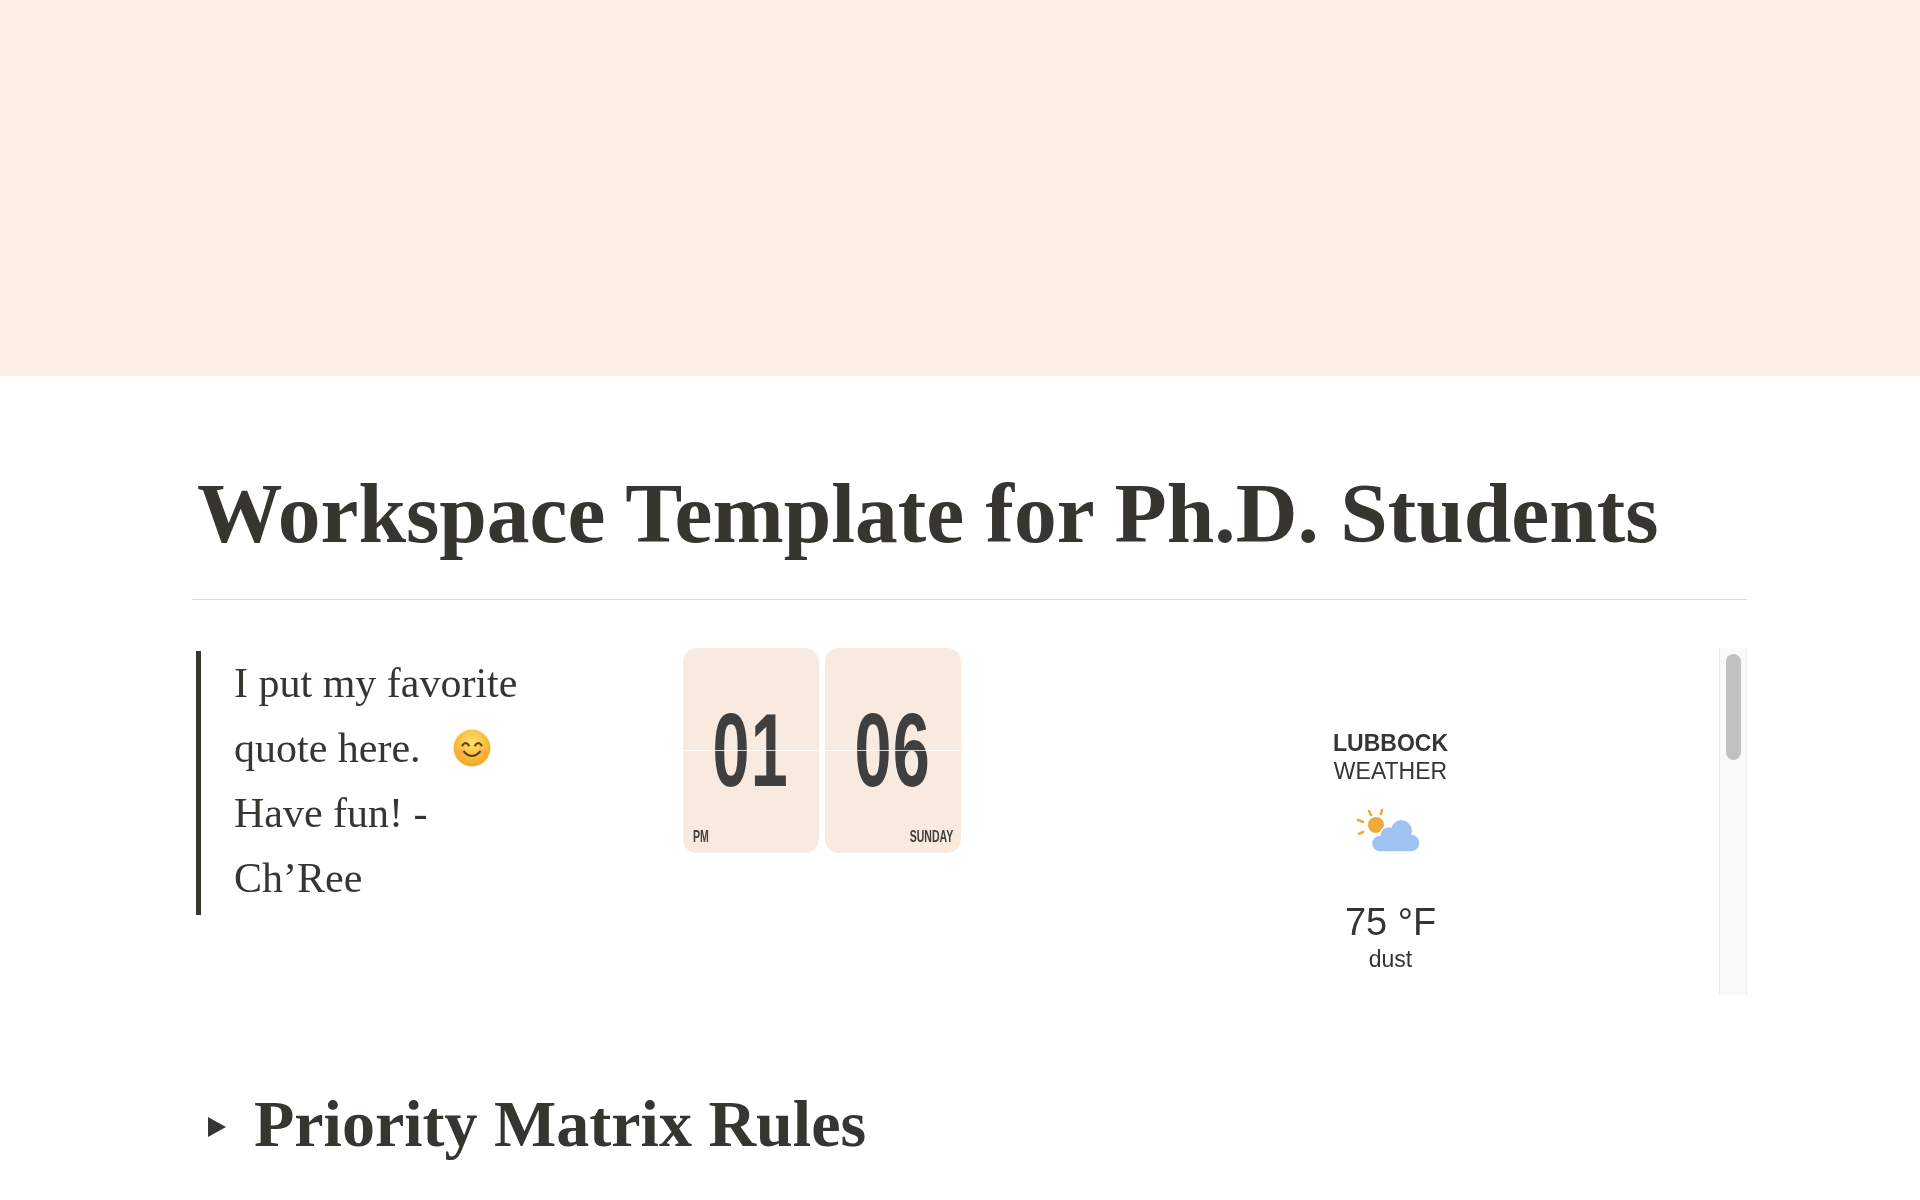 The height and width of the screenshot is (1200, 1920). Describe the element at coordinates (893, 749) in the screenshot. I see `clock-minute: 06` at that location.